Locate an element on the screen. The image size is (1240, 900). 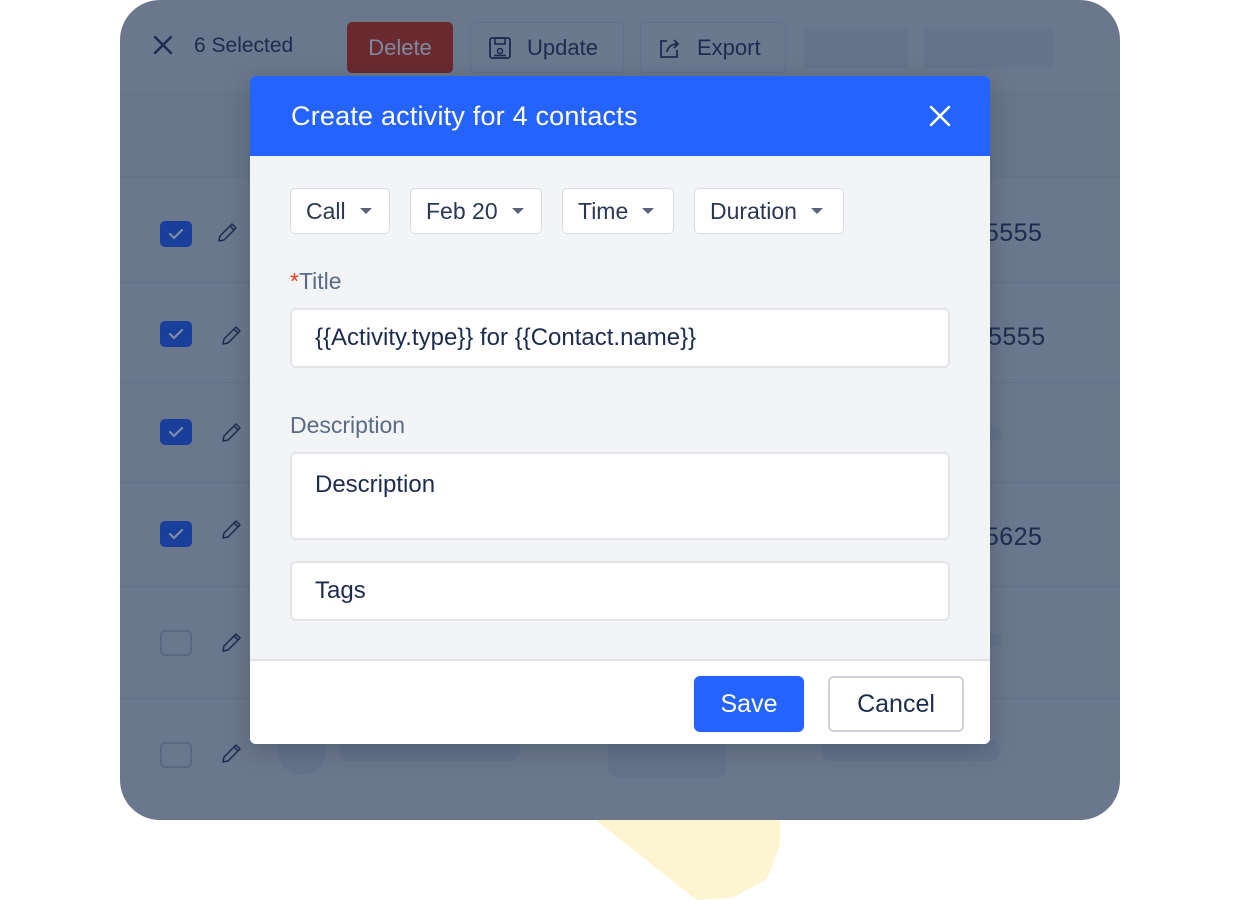
title-input-value: {{Activity.type}} for {{Contact.name}} is located at coordinates (506, 337).